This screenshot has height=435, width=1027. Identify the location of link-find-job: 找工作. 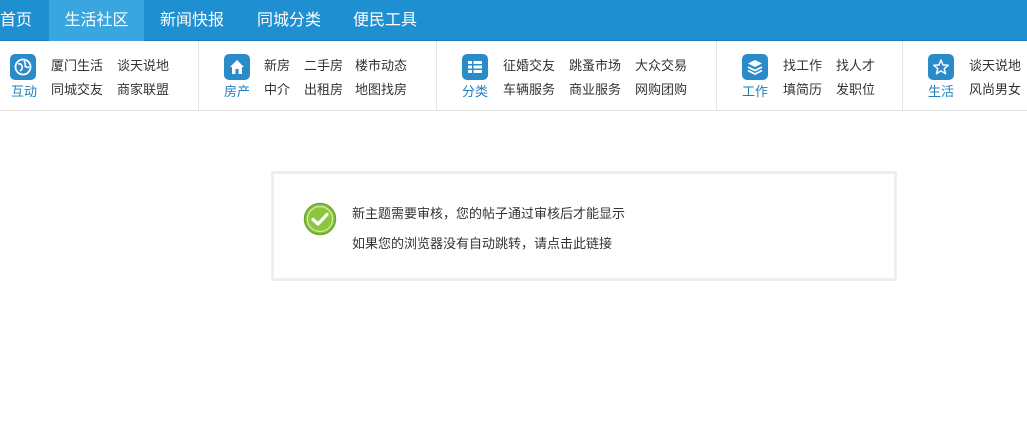
(802, 64).